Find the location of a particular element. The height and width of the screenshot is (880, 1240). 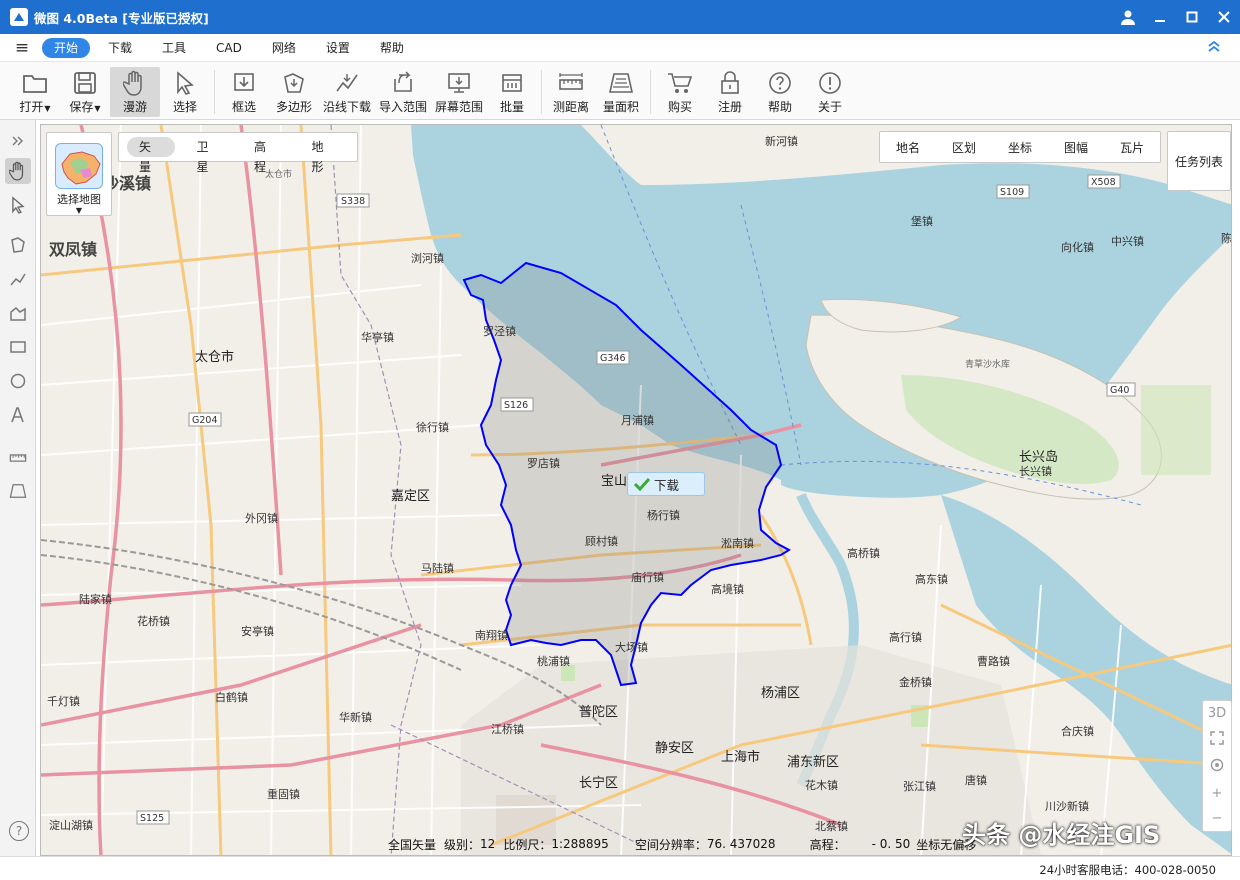

task-list-button: 任务列表 is located at coordinates (1199, 161).